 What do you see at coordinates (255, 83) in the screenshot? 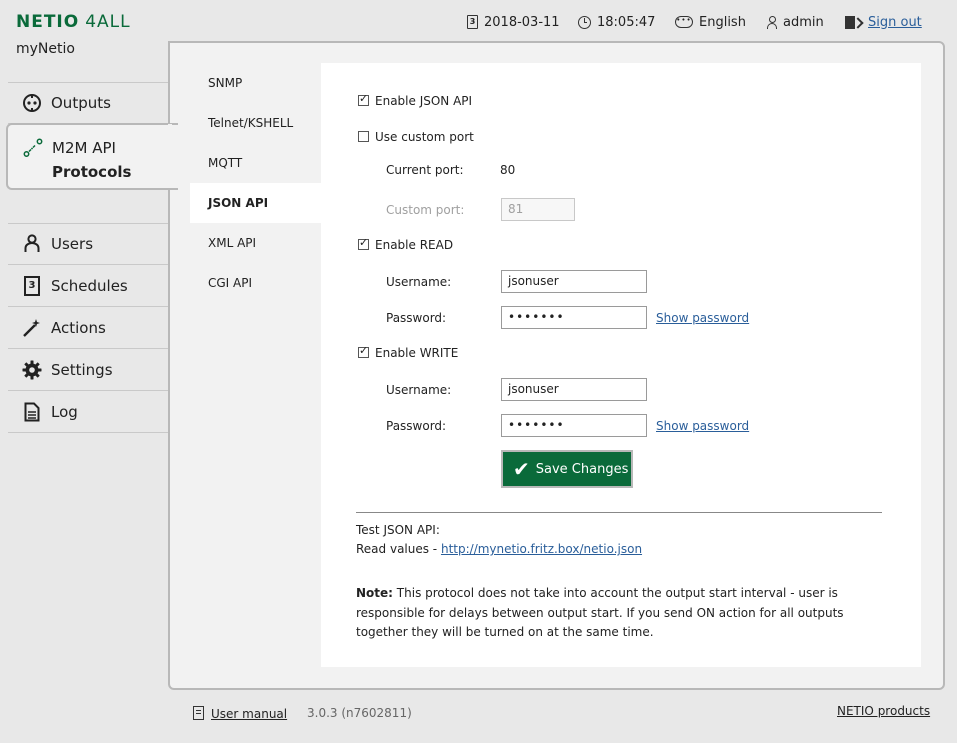
I see `subtab-snmp: SNMP` at bounding box center [255, 83].